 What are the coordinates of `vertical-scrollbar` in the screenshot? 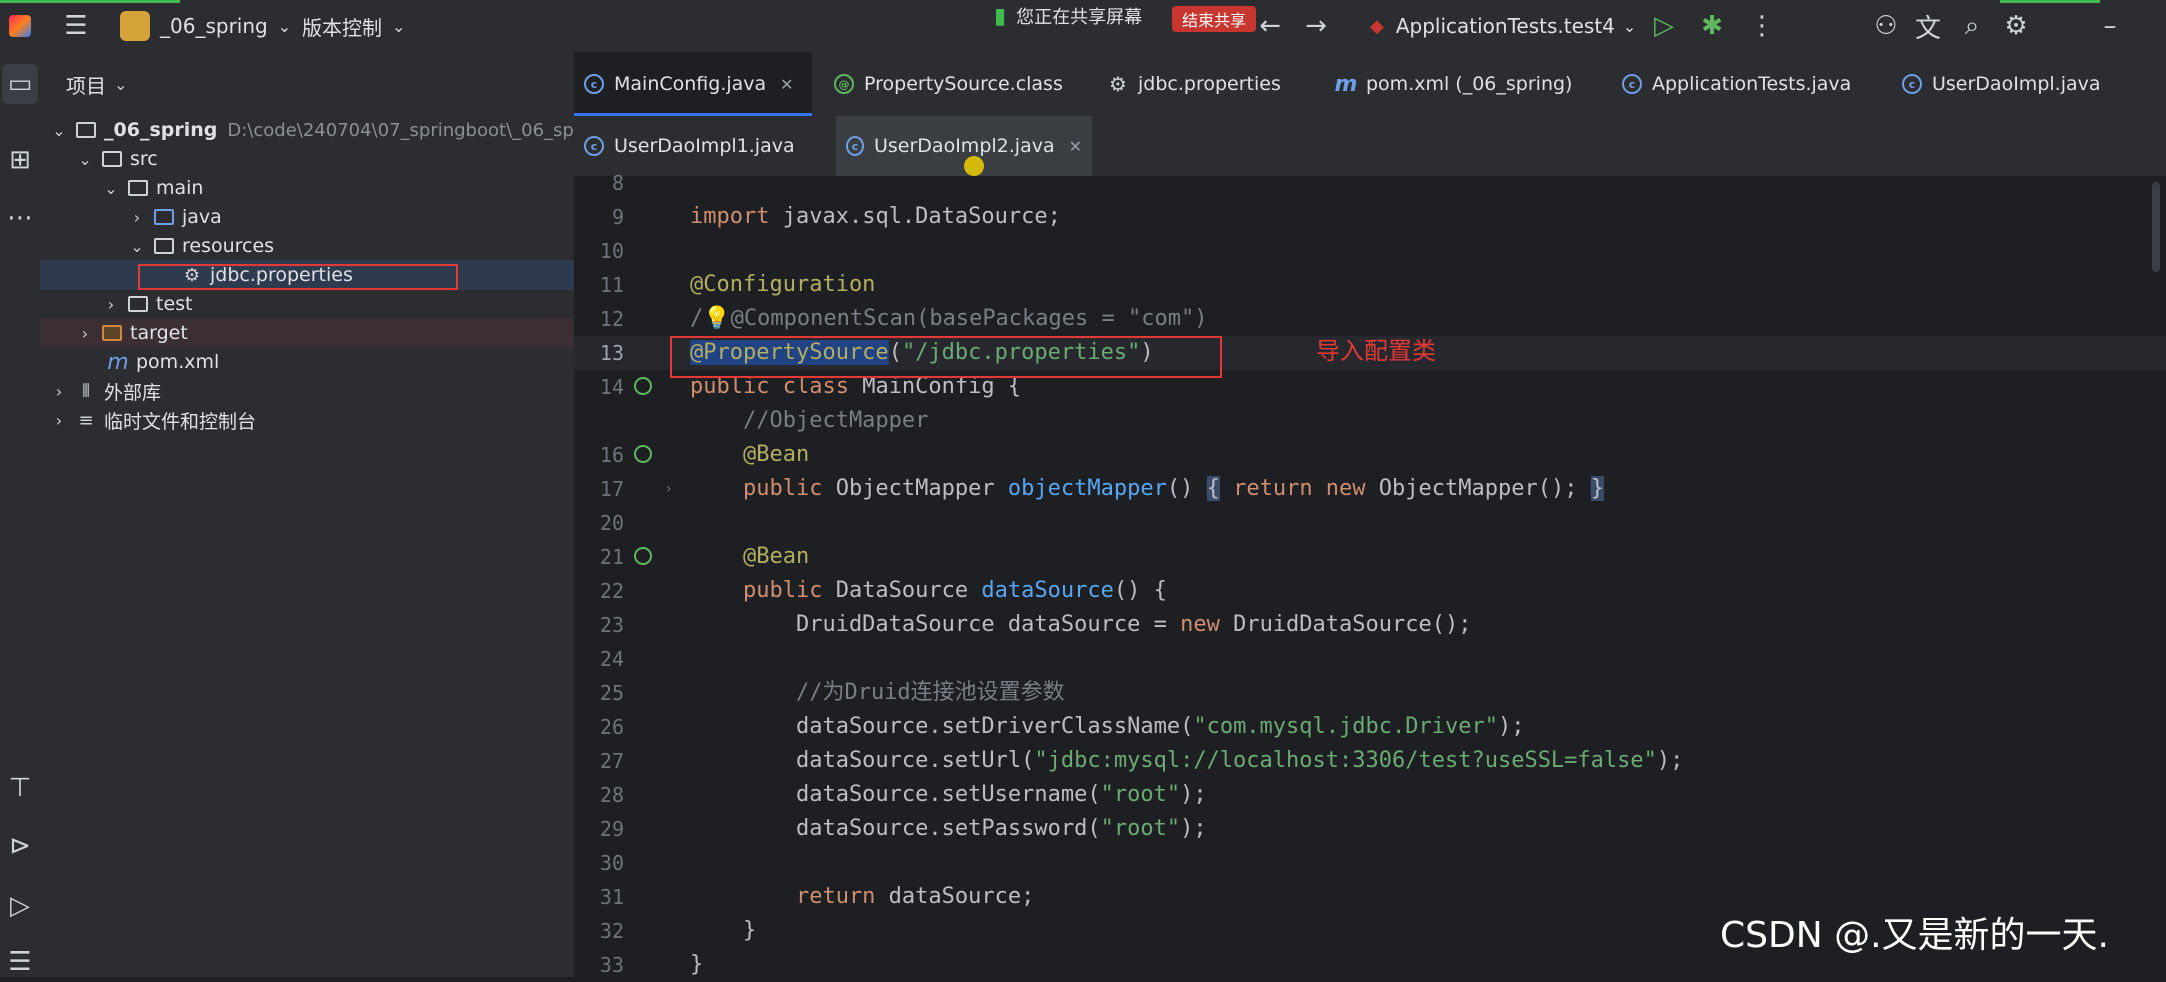 It's located at (2156, 227).